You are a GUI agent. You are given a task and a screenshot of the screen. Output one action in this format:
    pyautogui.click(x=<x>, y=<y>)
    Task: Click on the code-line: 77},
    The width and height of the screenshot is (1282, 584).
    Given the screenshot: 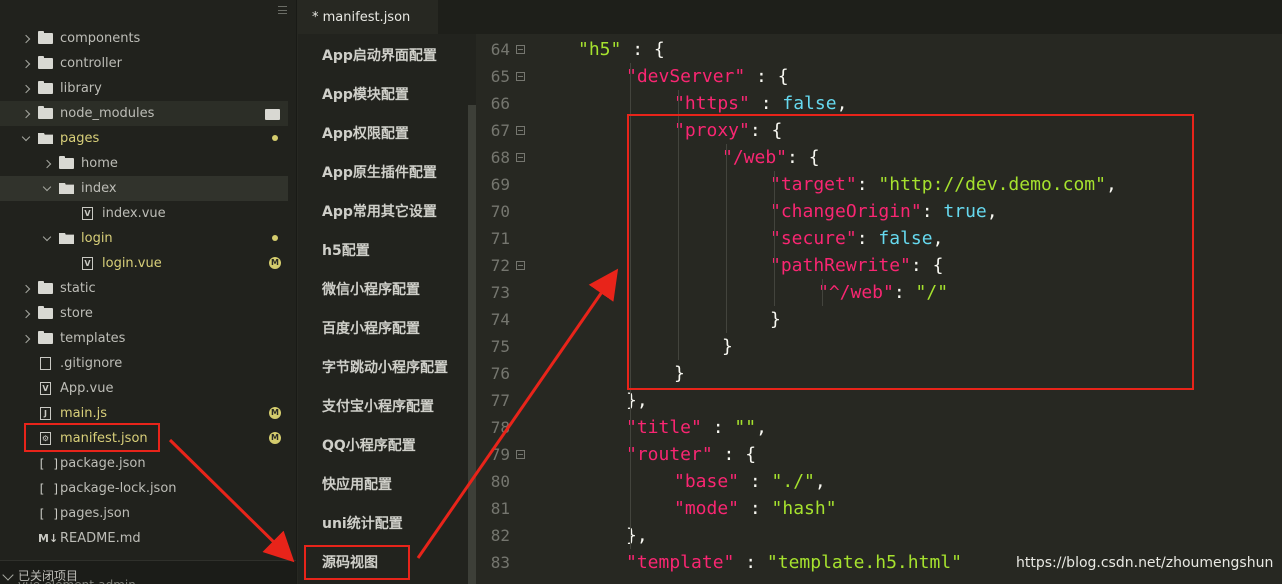 What is the action you would take?
    pyautogui.click(x=879, y=400)
    